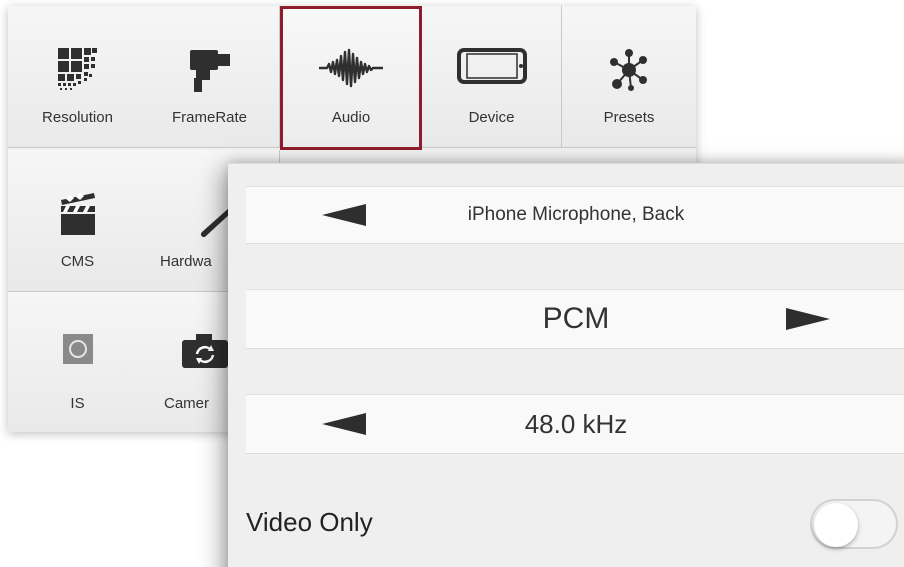  I want to click on grid-item-device: Device, so click(492, 77).